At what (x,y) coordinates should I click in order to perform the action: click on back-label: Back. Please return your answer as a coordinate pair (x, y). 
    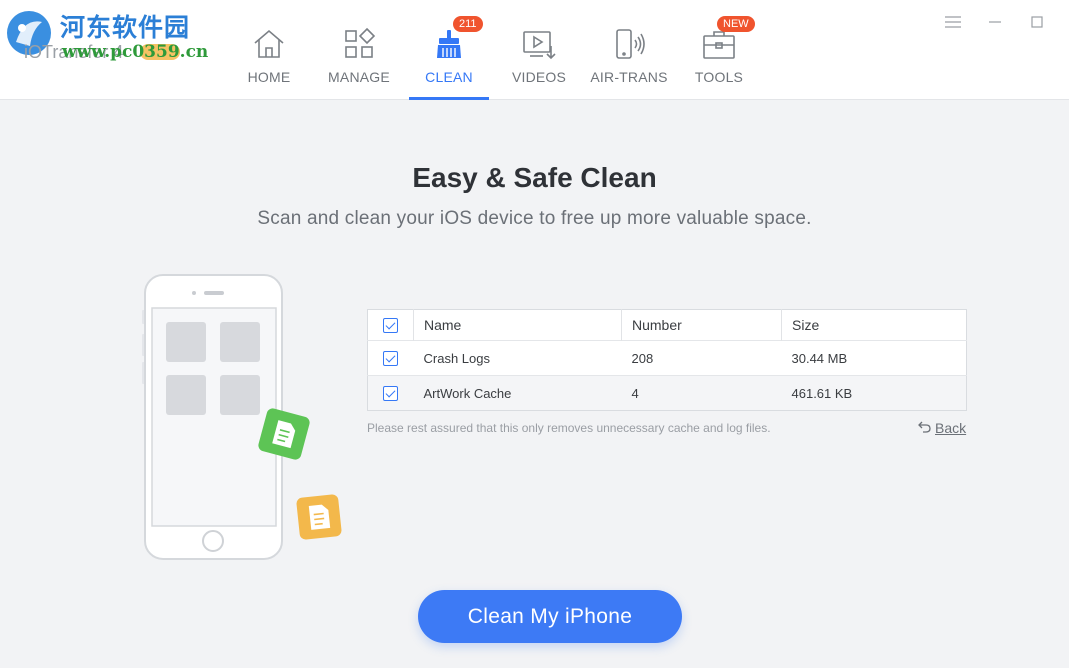
    Looking at the image, I should click on (951, 428).